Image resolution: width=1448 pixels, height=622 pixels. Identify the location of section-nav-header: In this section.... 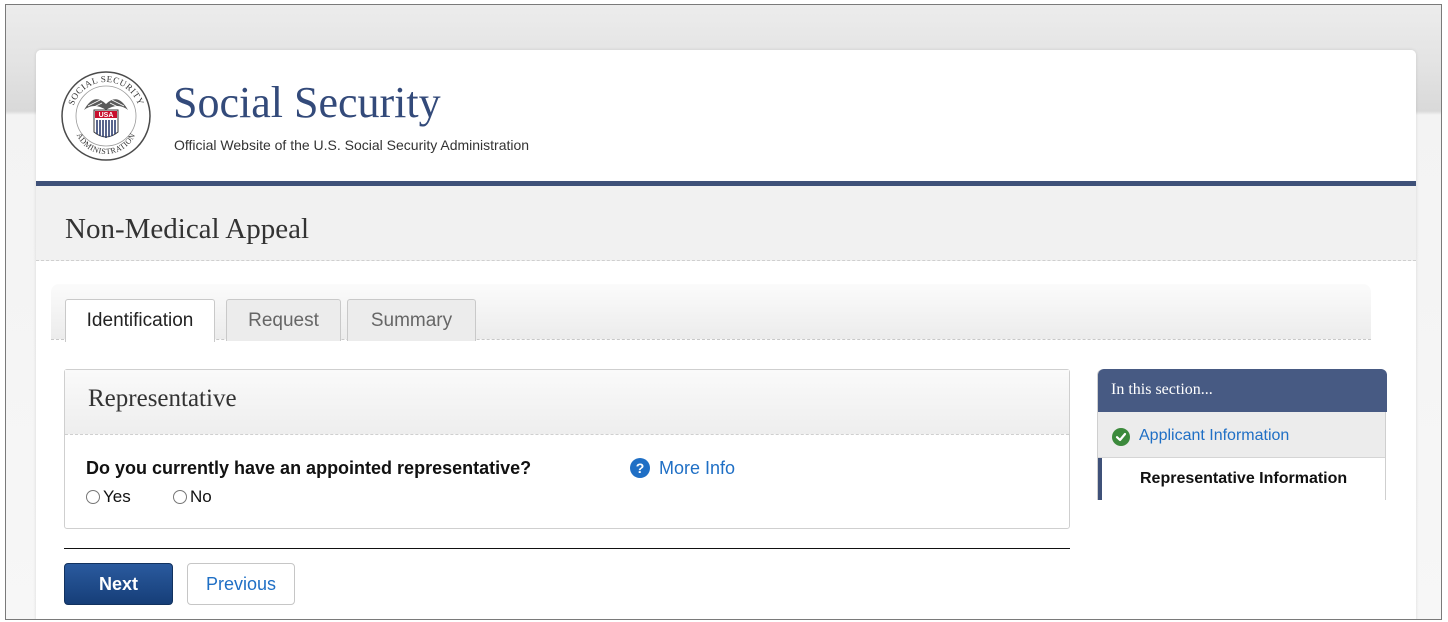
(1242, 390).